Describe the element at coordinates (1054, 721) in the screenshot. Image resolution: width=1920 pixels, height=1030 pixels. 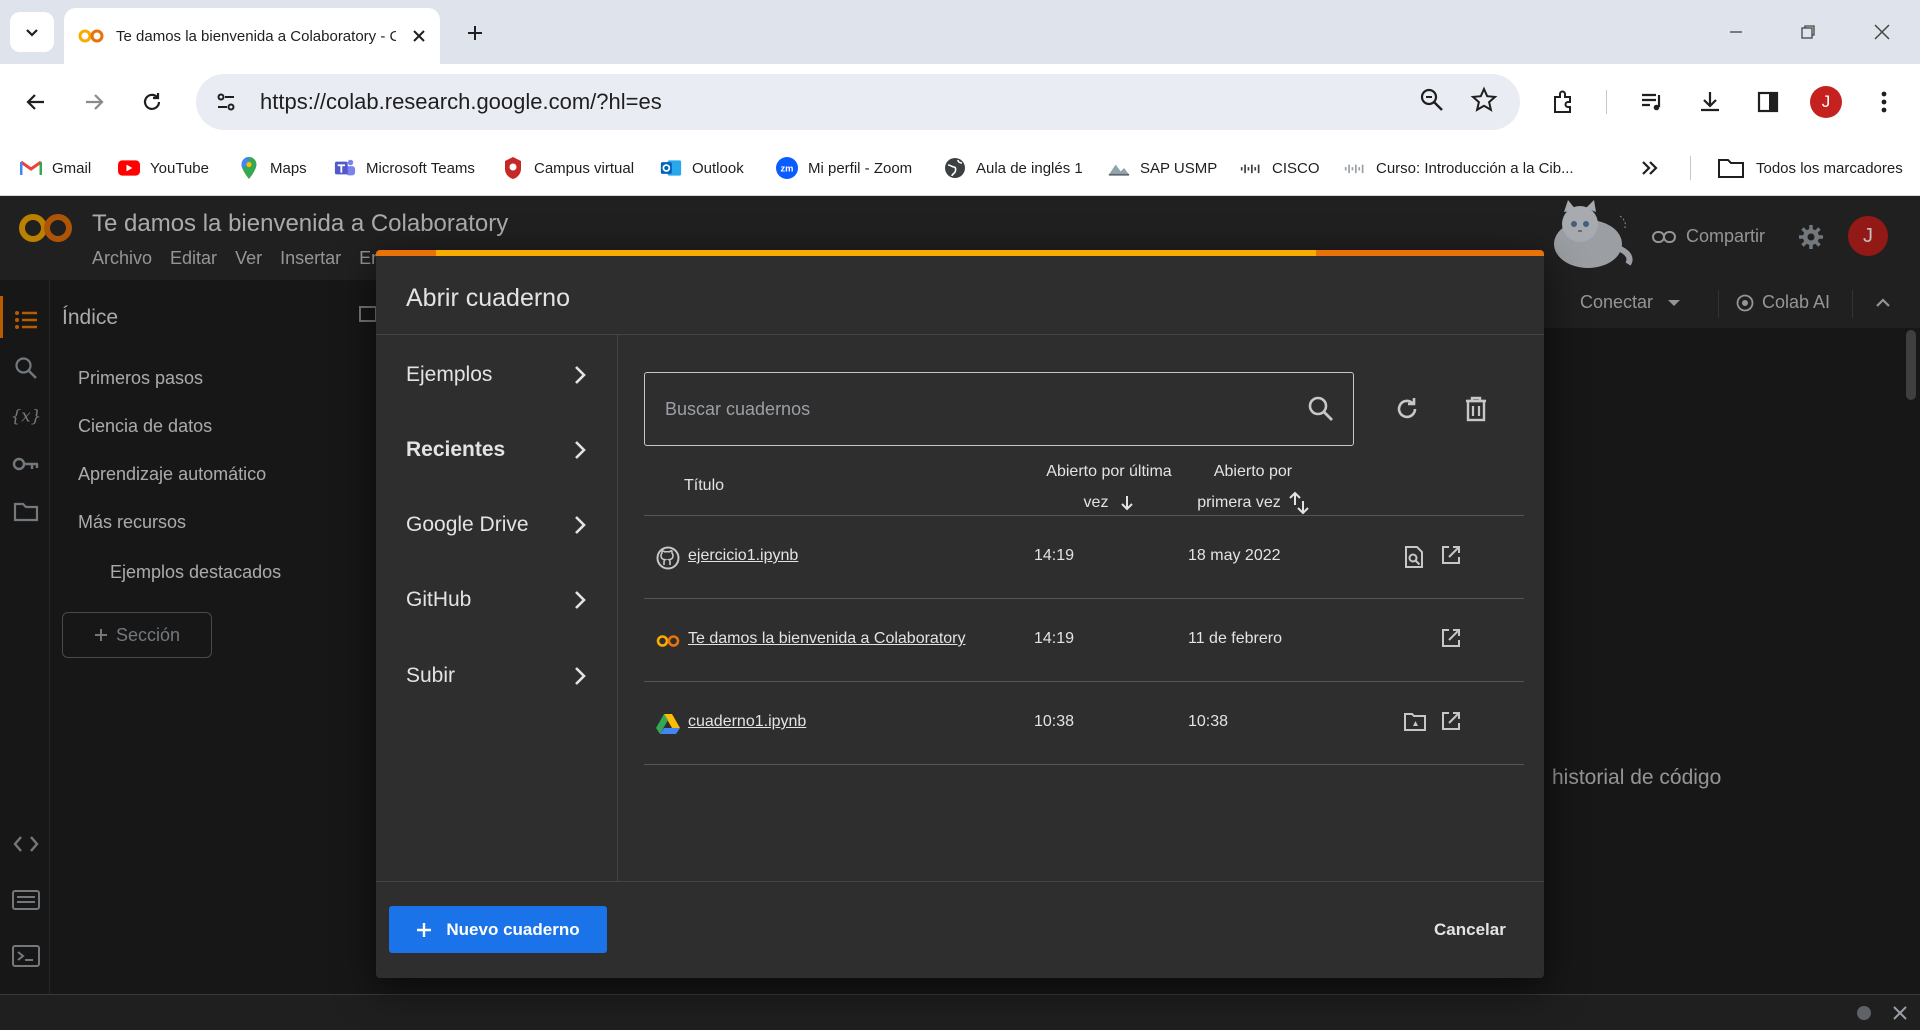
I see `last-opened-value: 10:38` at that location.